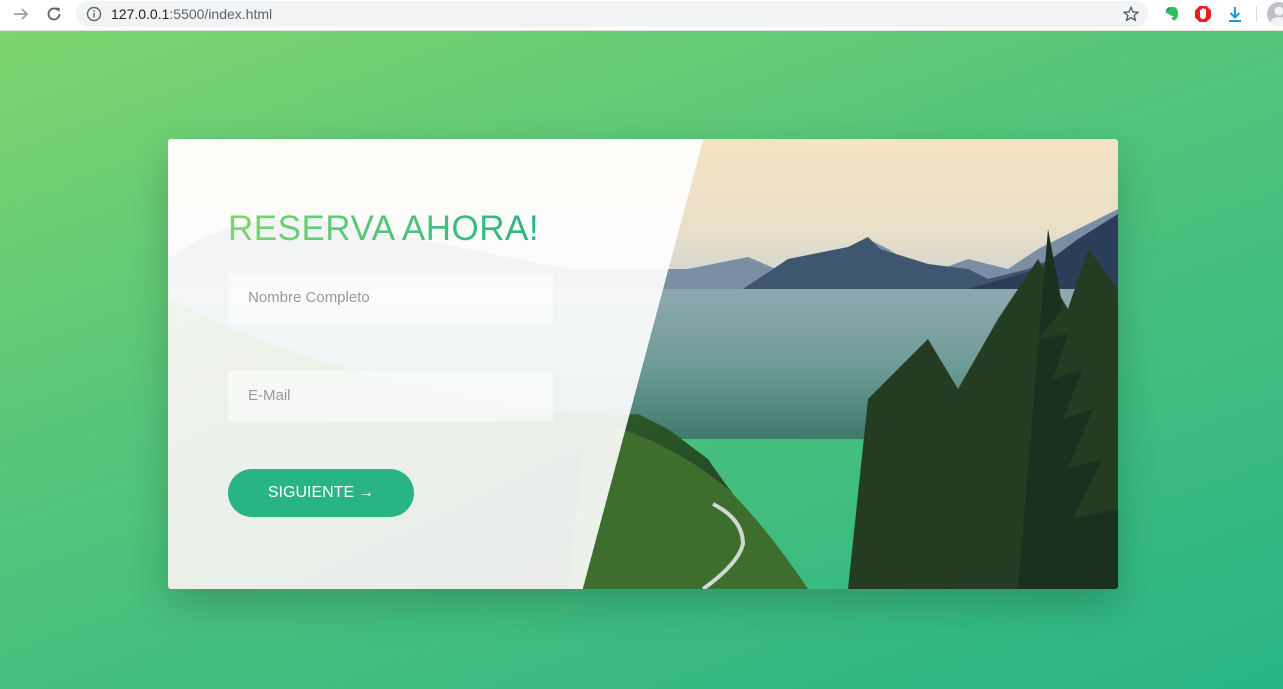 This screenshot has height=689, width=1283. Describe the element at coordinates (140, 14) in the screenshot. I see `url-host: 127.0.0.1` at that location.